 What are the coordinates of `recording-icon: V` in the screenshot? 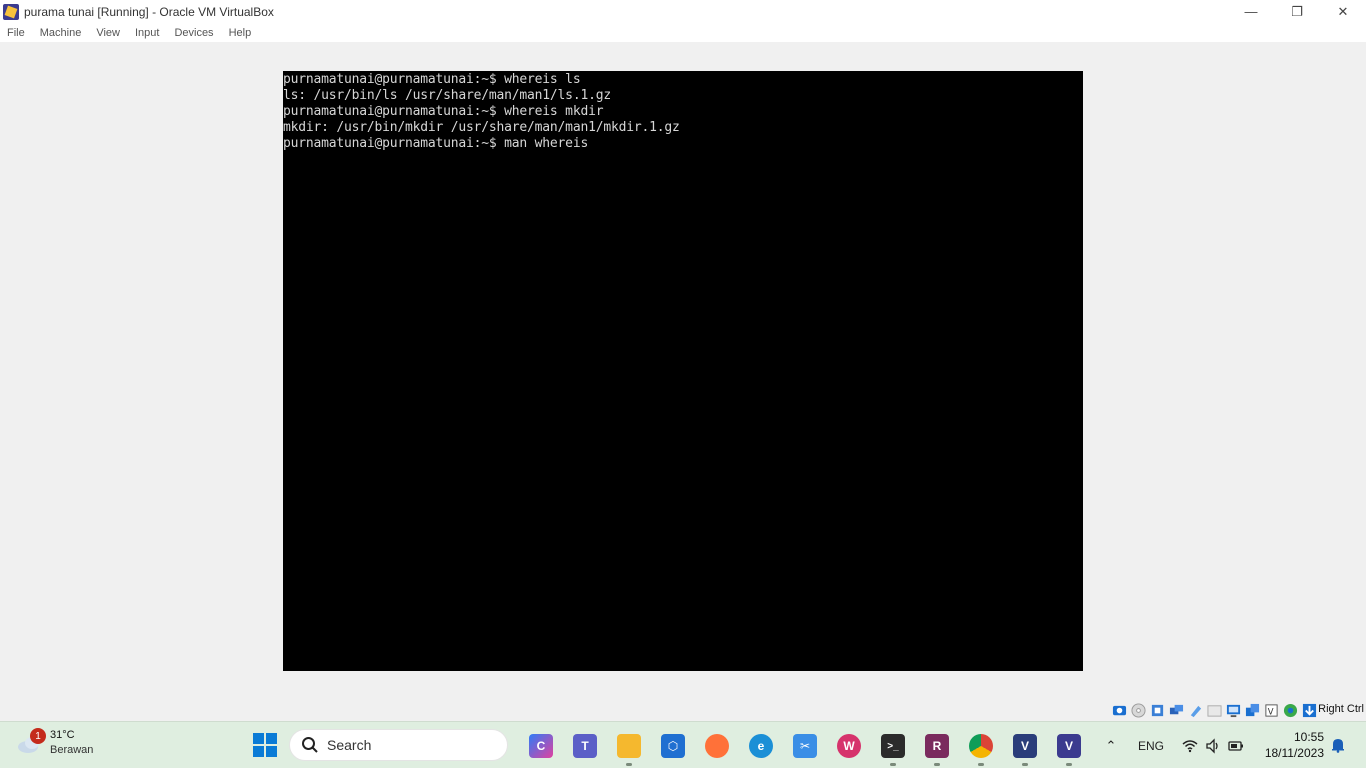 It's located at (1271, 710).